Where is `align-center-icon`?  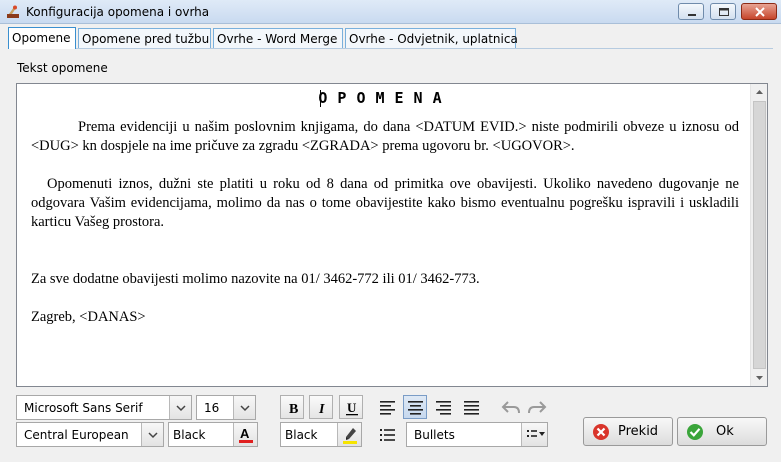 align-center-icon is located at coordinates (415, 408).